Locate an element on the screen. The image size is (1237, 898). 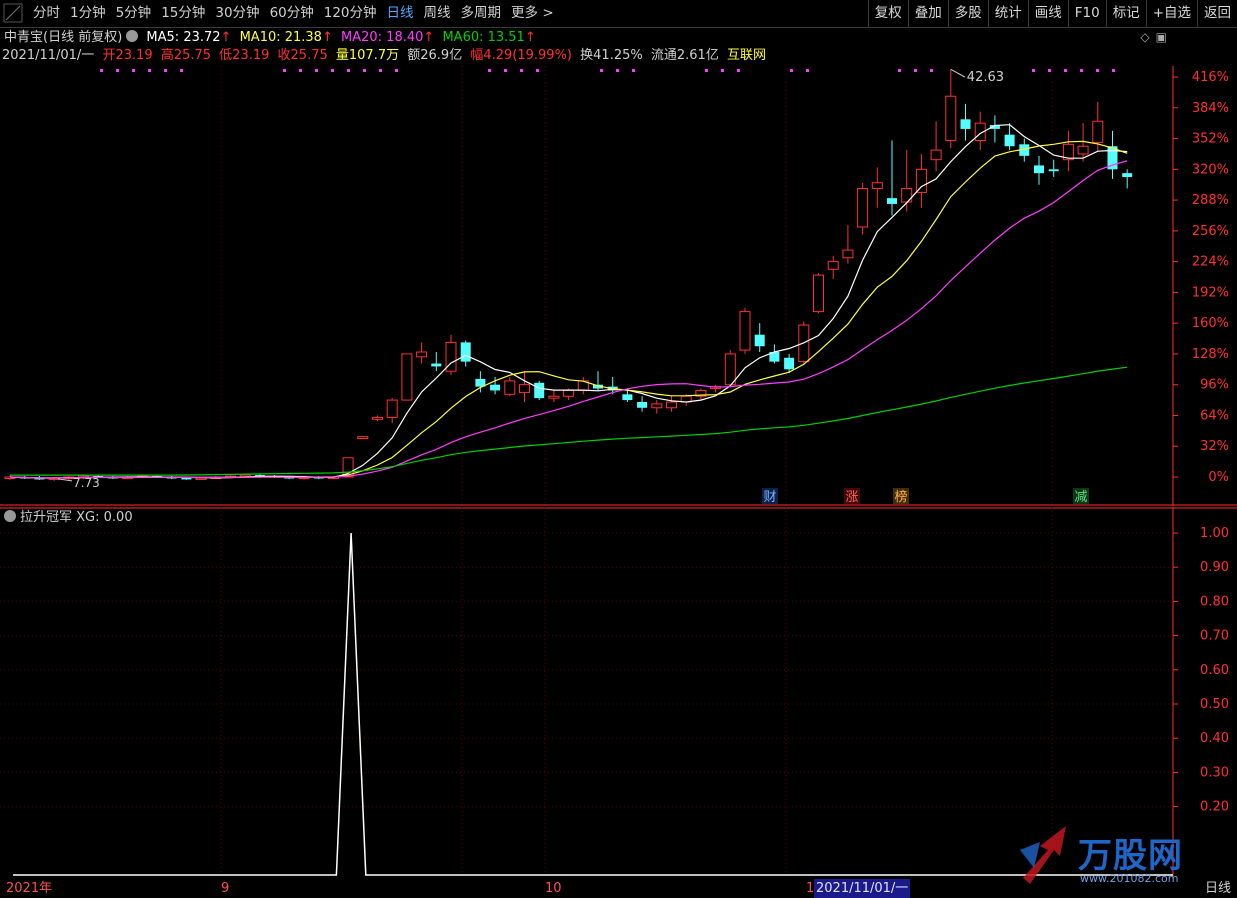
add-watchlist-button: +自选 is located at coordinates (1171, 13).